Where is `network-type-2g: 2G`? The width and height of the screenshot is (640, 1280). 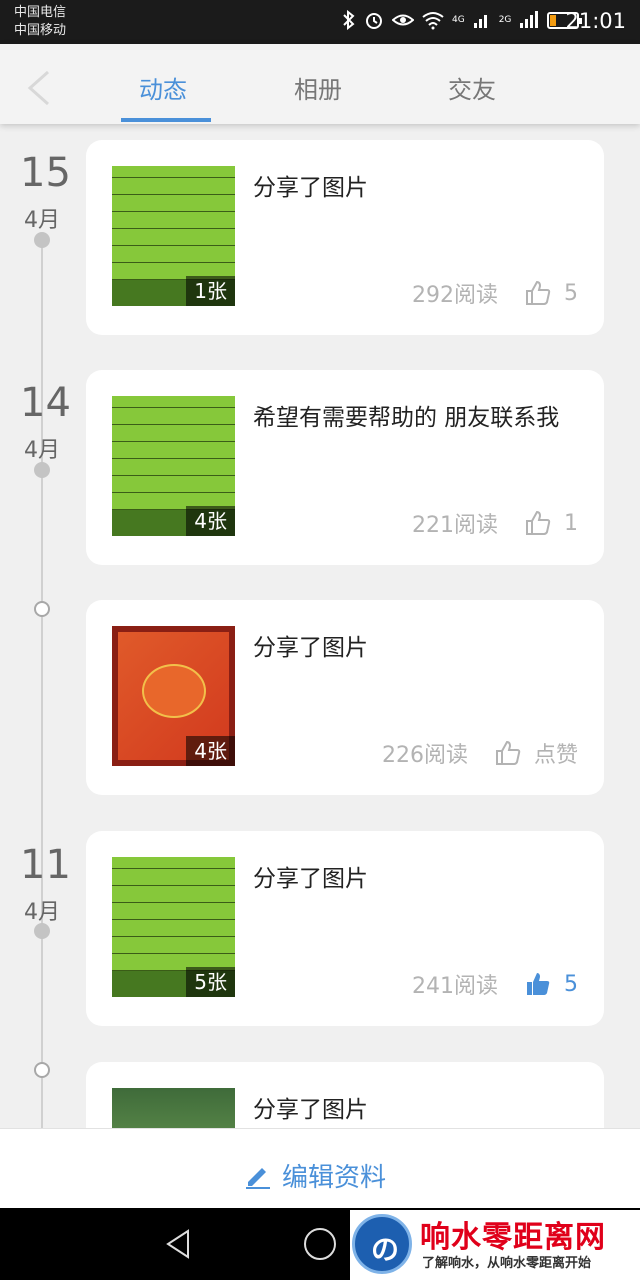 network-type-2g: 2G is located at coordinates (505, 20).